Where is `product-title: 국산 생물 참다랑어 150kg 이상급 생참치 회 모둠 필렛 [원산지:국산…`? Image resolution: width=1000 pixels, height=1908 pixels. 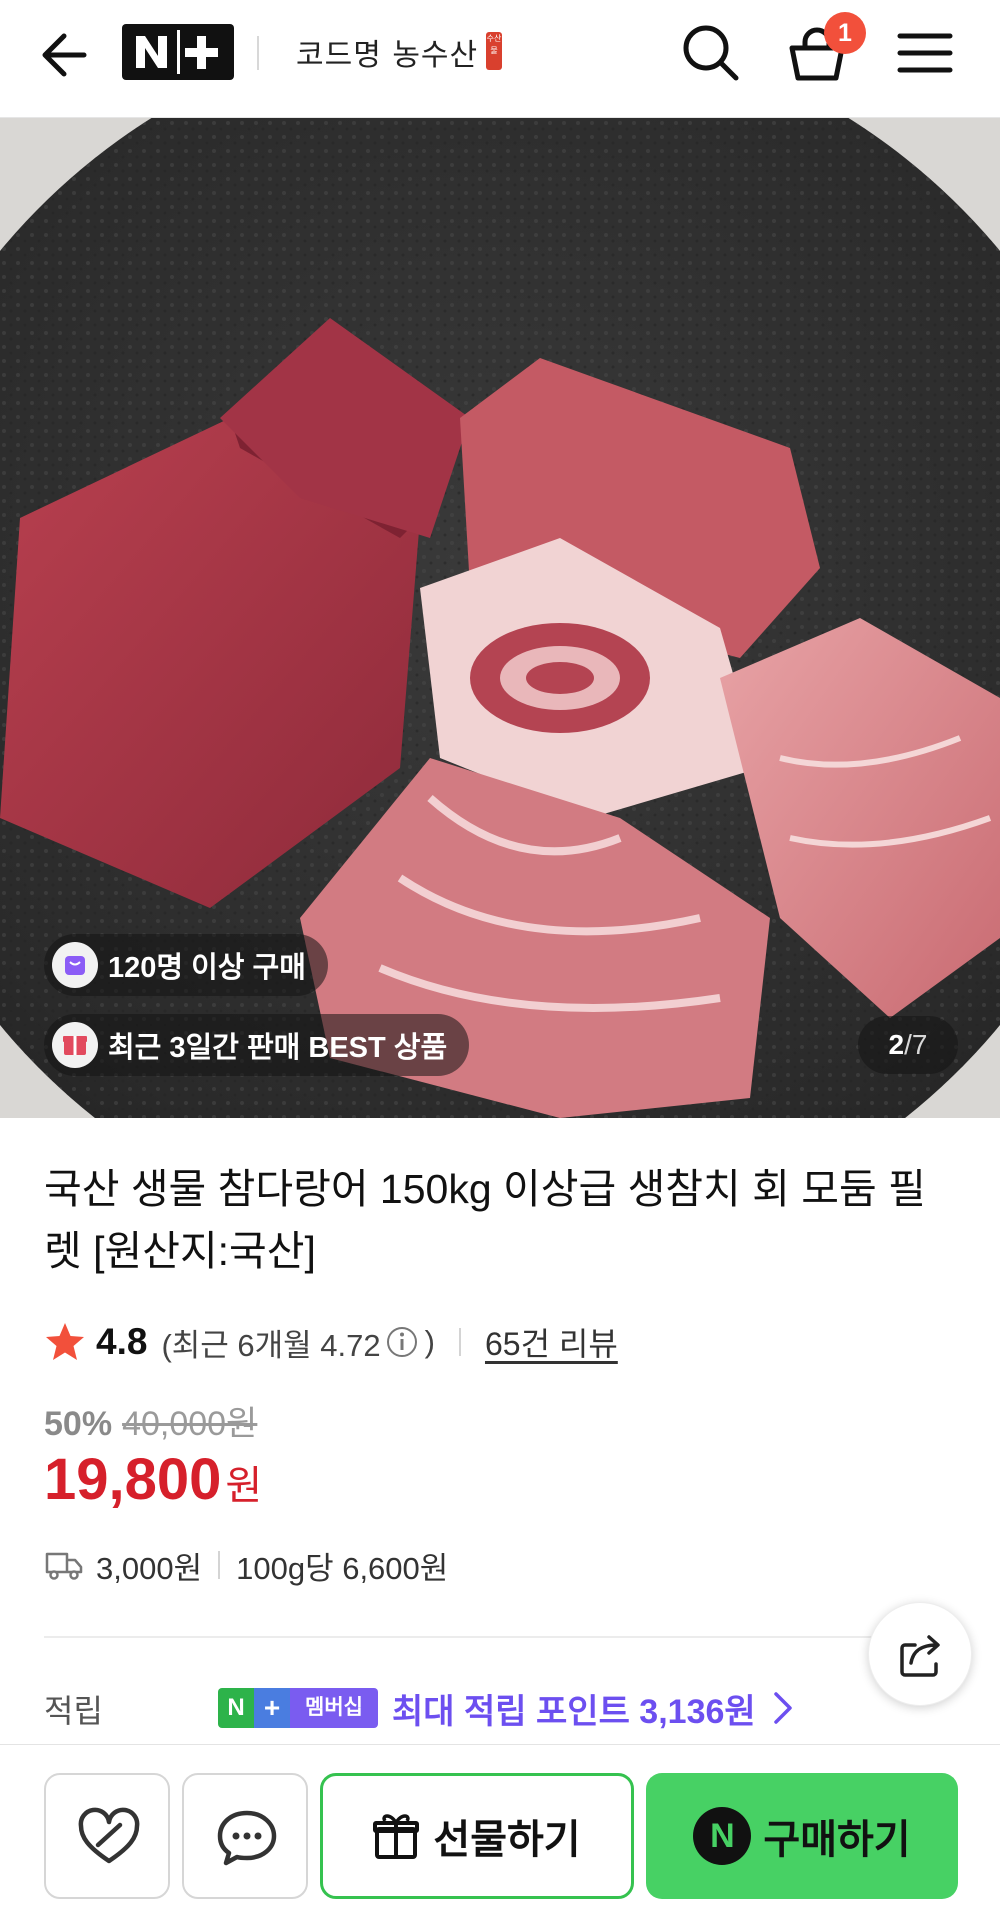
product-title: 국산 생물 참다랑어 150kg 이상급 생참치 회 모둠 필렛 [원산지:국산… is located at coordinates (485, 1220).